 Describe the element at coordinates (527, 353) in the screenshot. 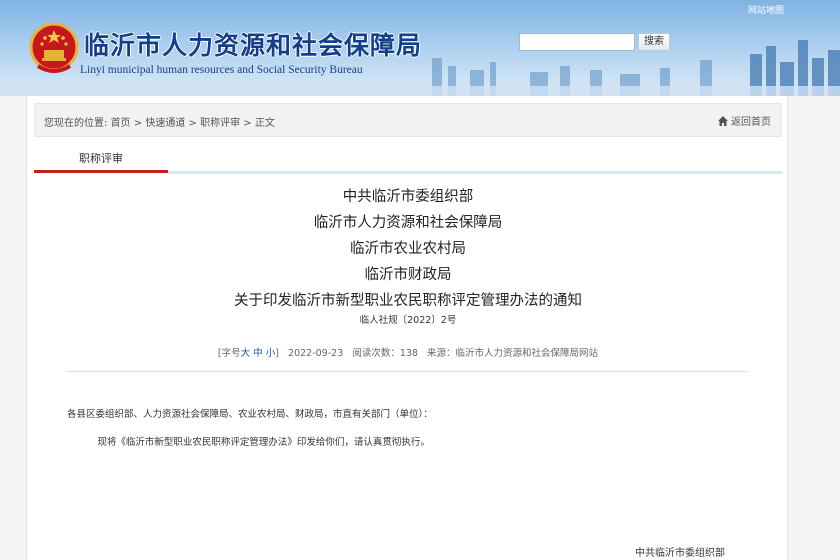

I see `source-value: 临沂市人力资源和社会保障局网站` at that location.